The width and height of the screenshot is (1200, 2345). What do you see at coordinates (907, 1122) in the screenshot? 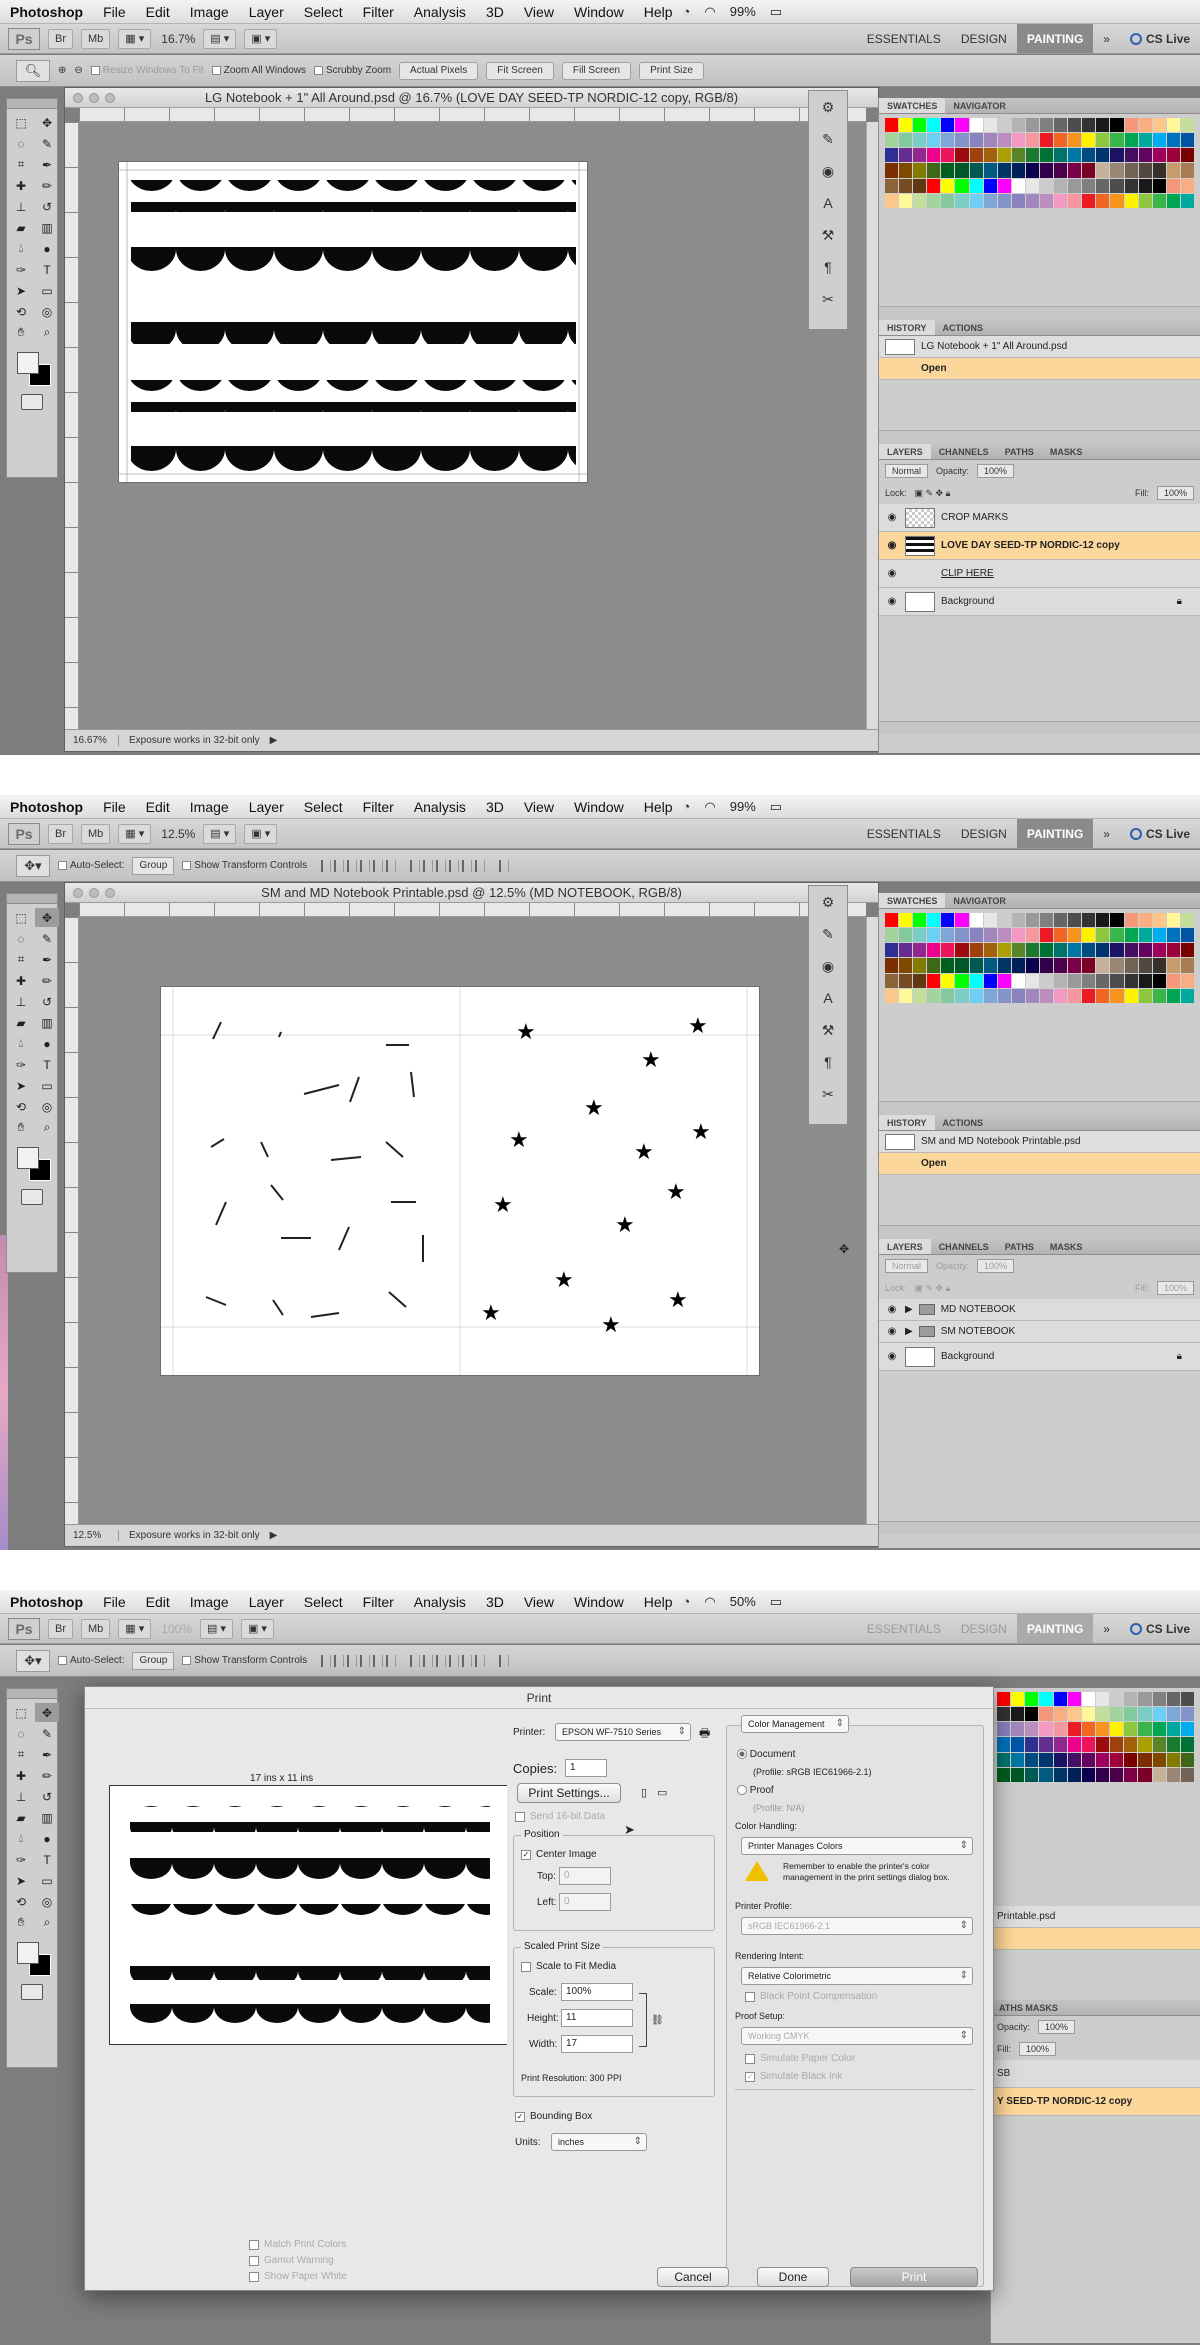
I see `tab-history: HISTORY` at bounding box center [907, 1122].